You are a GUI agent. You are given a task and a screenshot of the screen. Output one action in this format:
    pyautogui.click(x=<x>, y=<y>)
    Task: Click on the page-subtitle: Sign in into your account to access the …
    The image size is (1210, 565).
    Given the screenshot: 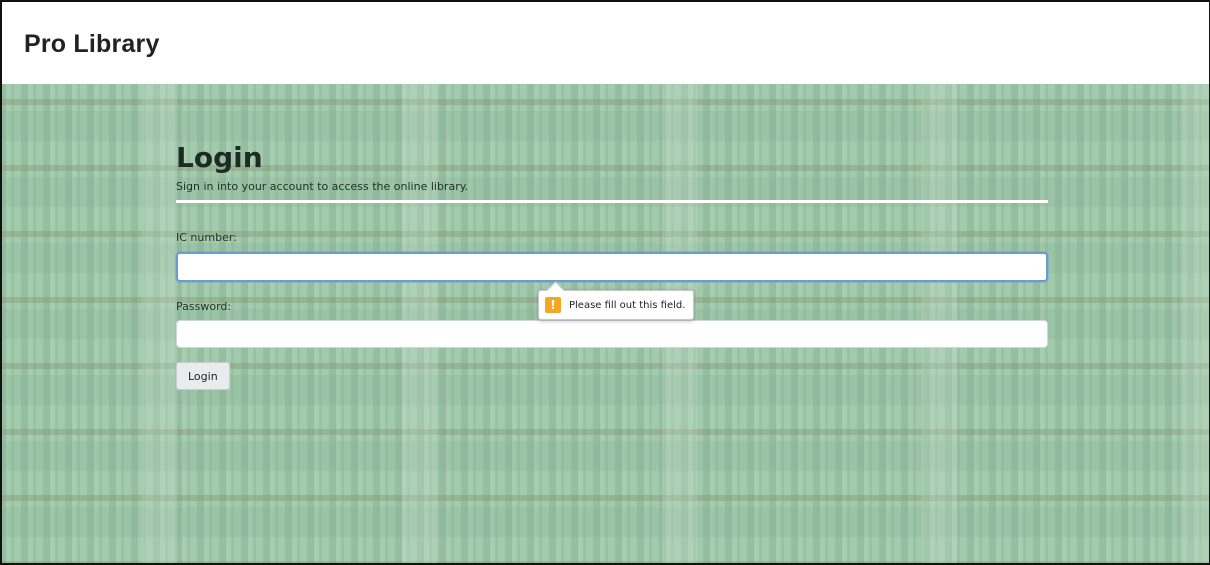 What is the action you would take?
    pyautogui.click(x=322, y=186)
    